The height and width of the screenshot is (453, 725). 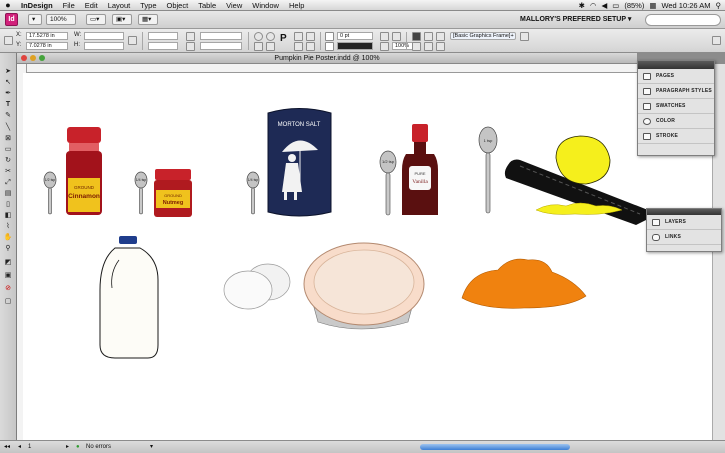 What do you see at coordinates (84, 171) in the screenshot?
I see `cinnamon-jar: GROUND Cinnamon` at bounding box center [84, 171].